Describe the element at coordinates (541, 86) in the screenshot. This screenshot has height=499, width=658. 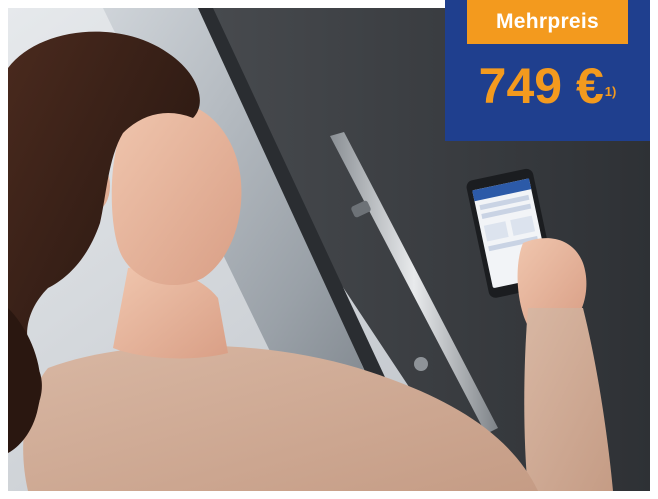
I see `price-amount: 749 €` at that location.